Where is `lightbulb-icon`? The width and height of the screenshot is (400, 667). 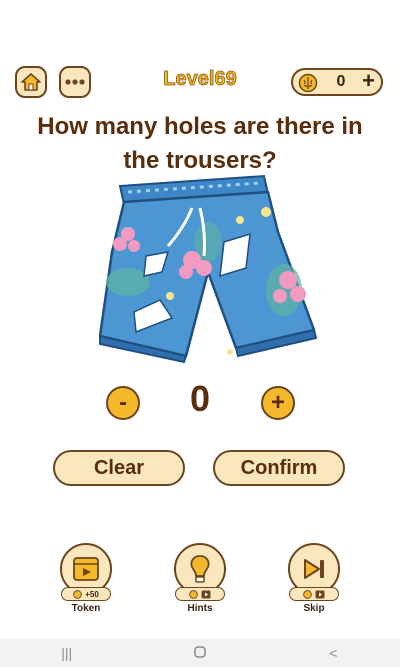
lightbulb-icon is located at coordinates (200, 569).